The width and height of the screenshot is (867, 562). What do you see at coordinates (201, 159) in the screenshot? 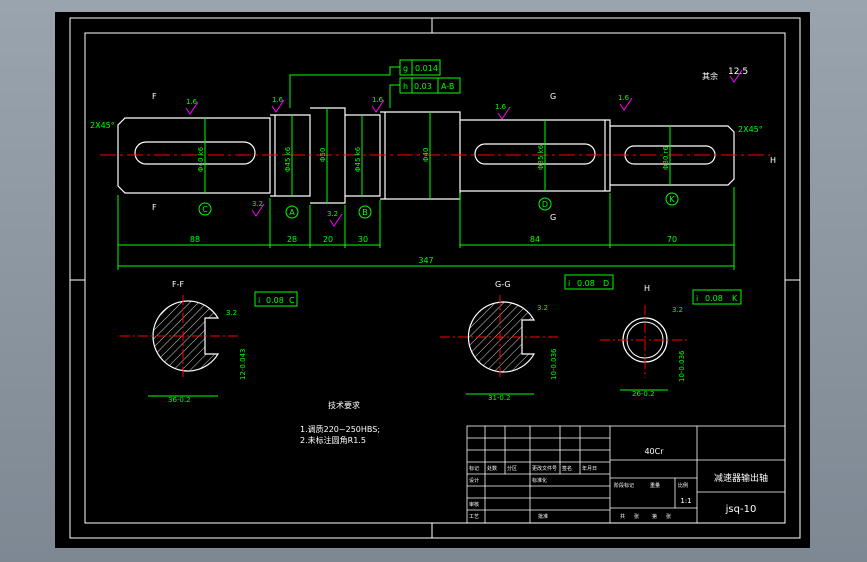
I see `dia-label-1: Φ40 k6` at bounding box center [201, 159].